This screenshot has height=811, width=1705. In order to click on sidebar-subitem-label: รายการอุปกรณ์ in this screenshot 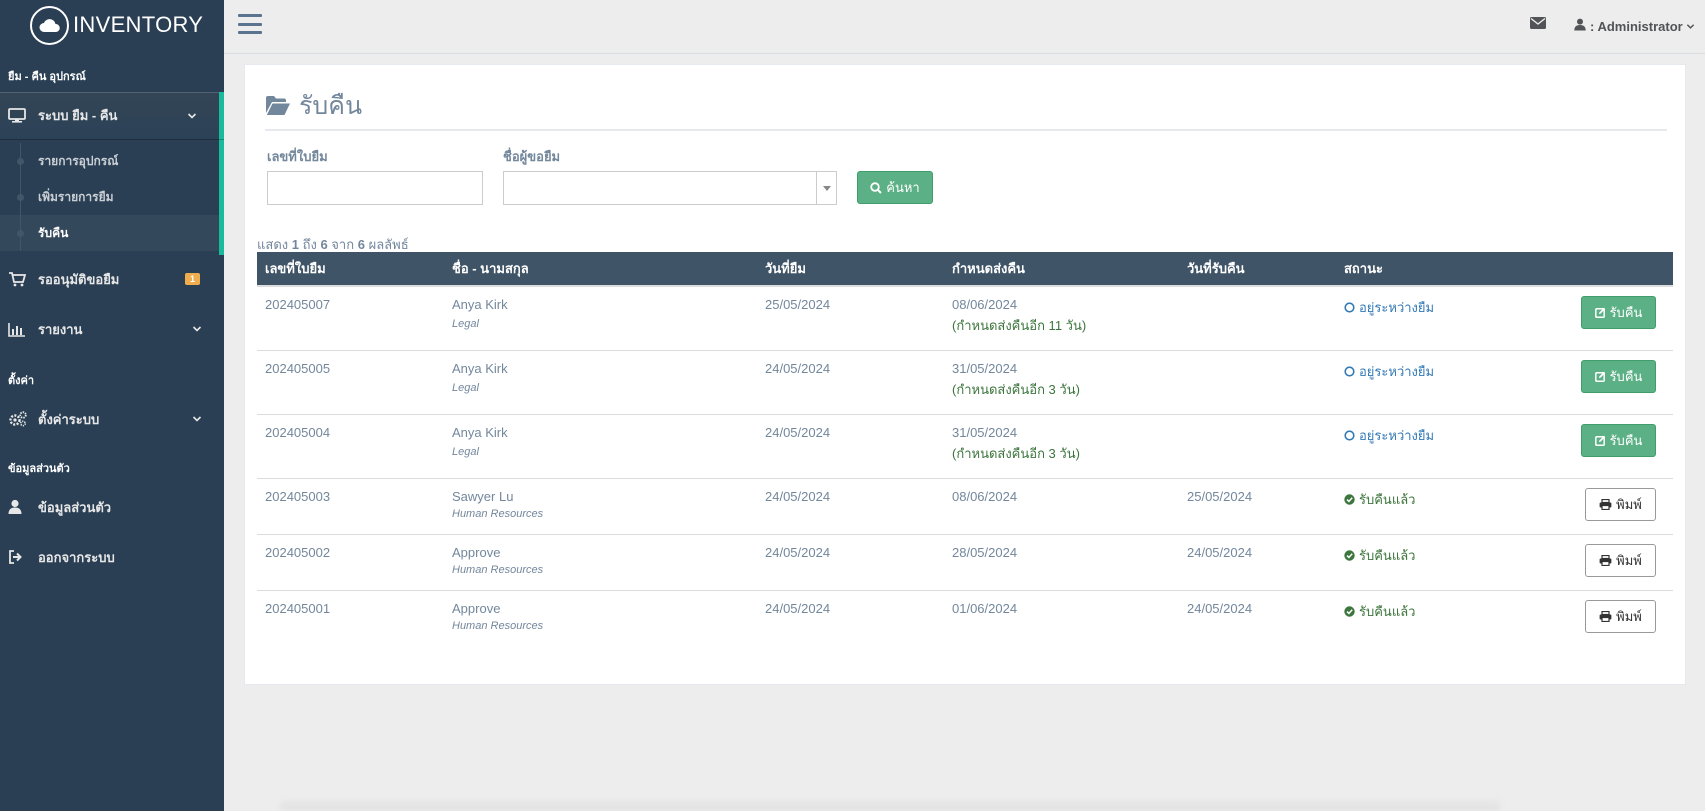, I will do `click(78, 160)`.